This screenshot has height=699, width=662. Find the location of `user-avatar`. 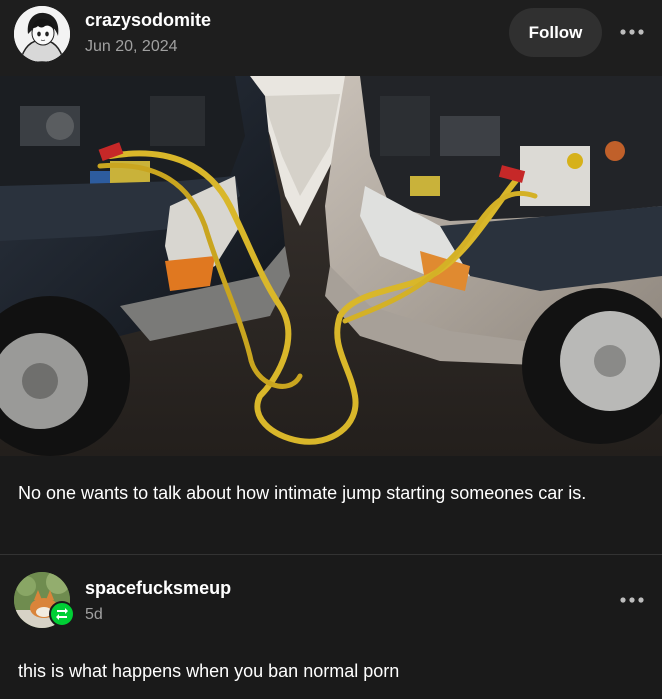

user-avatar is located at coordinates (42, 34).